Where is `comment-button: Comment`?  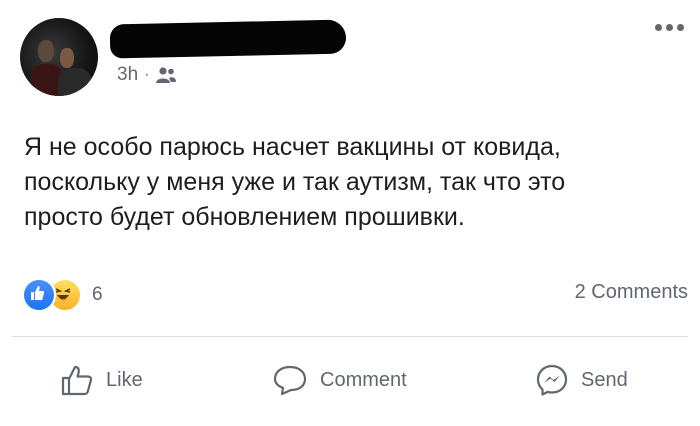
comment-button: Comment is located at coordinates (339, 380).